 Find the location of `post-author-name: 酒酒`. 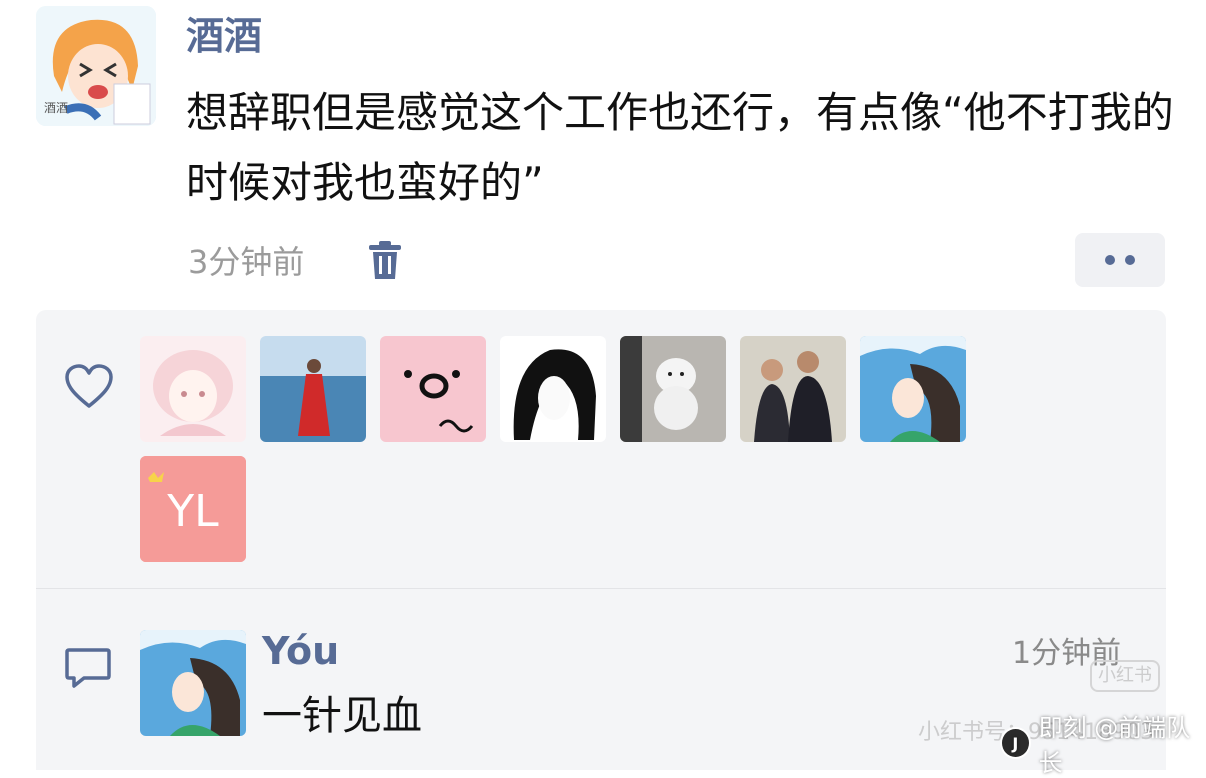

post-author-name: 酒酒 is located at coordinates (224, 36).